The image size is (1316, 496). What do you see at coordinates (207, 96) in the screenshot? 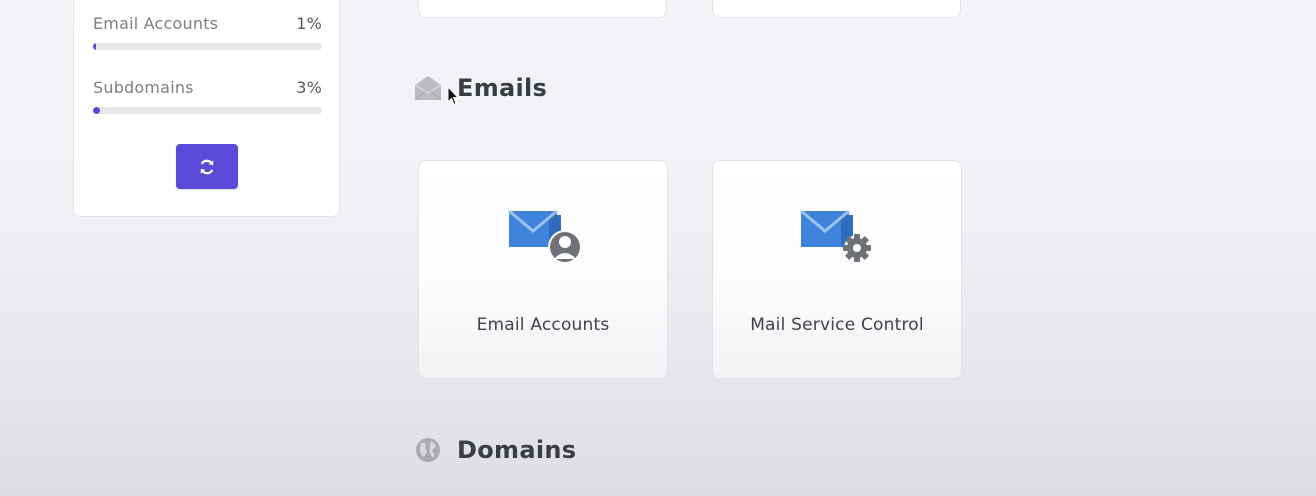
I see `stat-subdomains: Subdomains 3%` at bounding box center [207, 96].